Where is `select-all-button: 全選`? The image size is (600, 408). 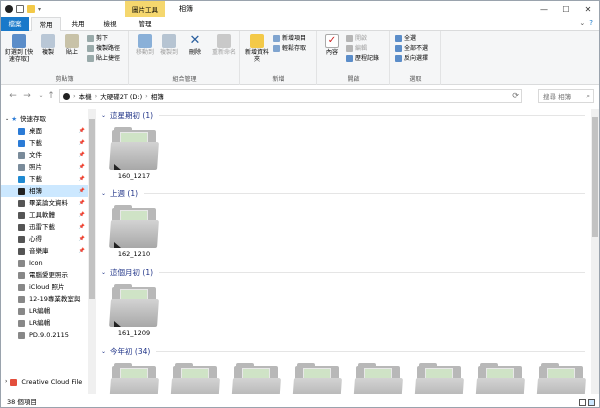
select-all-button: 全選 is located at coordinates (405, 38).